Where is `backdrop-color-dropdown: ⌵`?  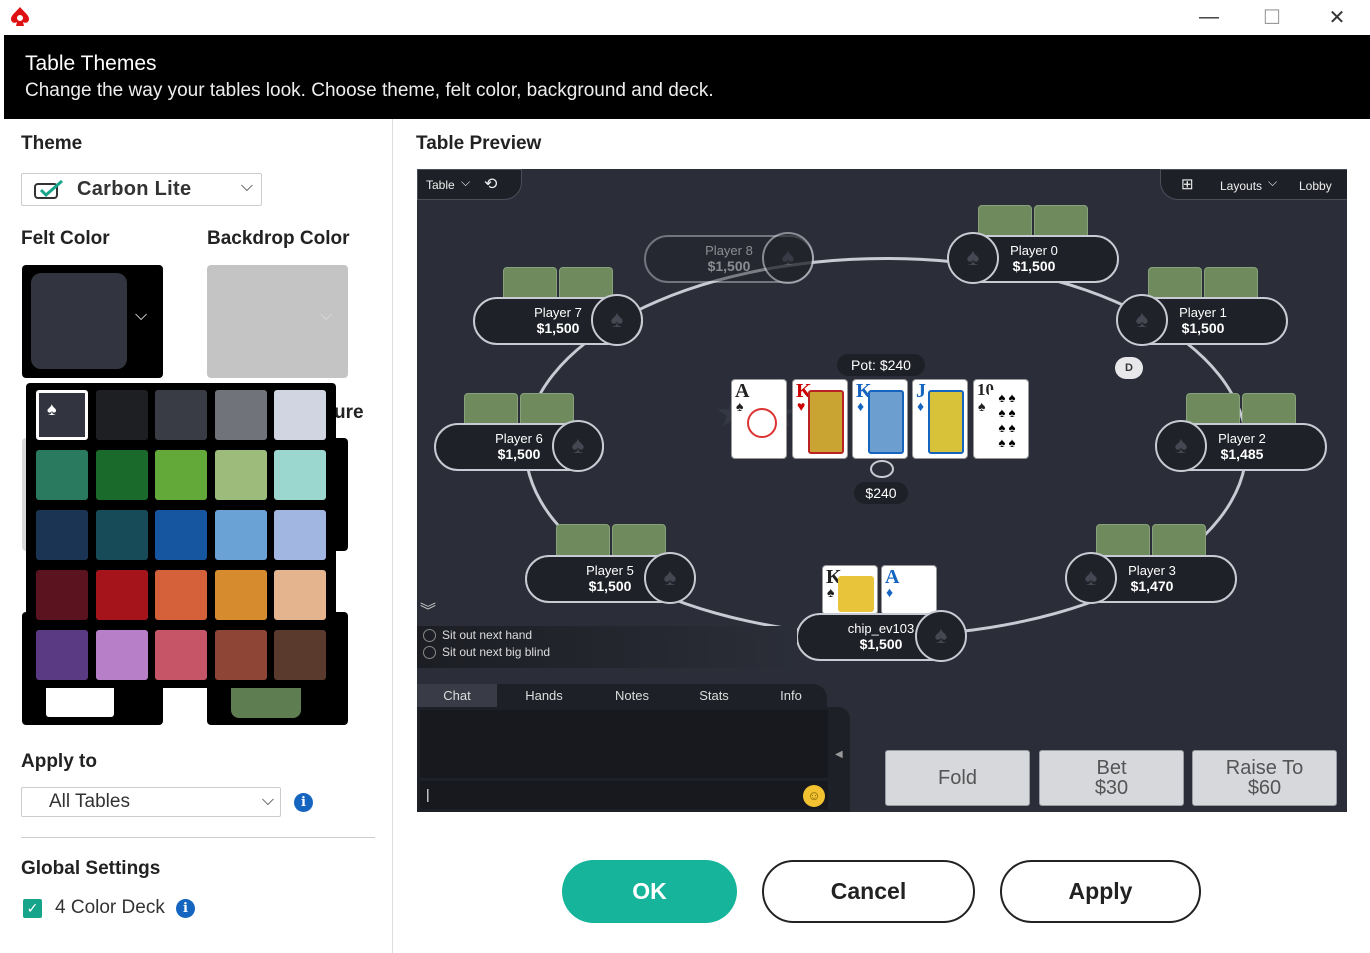 backdrop-color-dropdown: ⌵ is located at coordinates (277, 321).